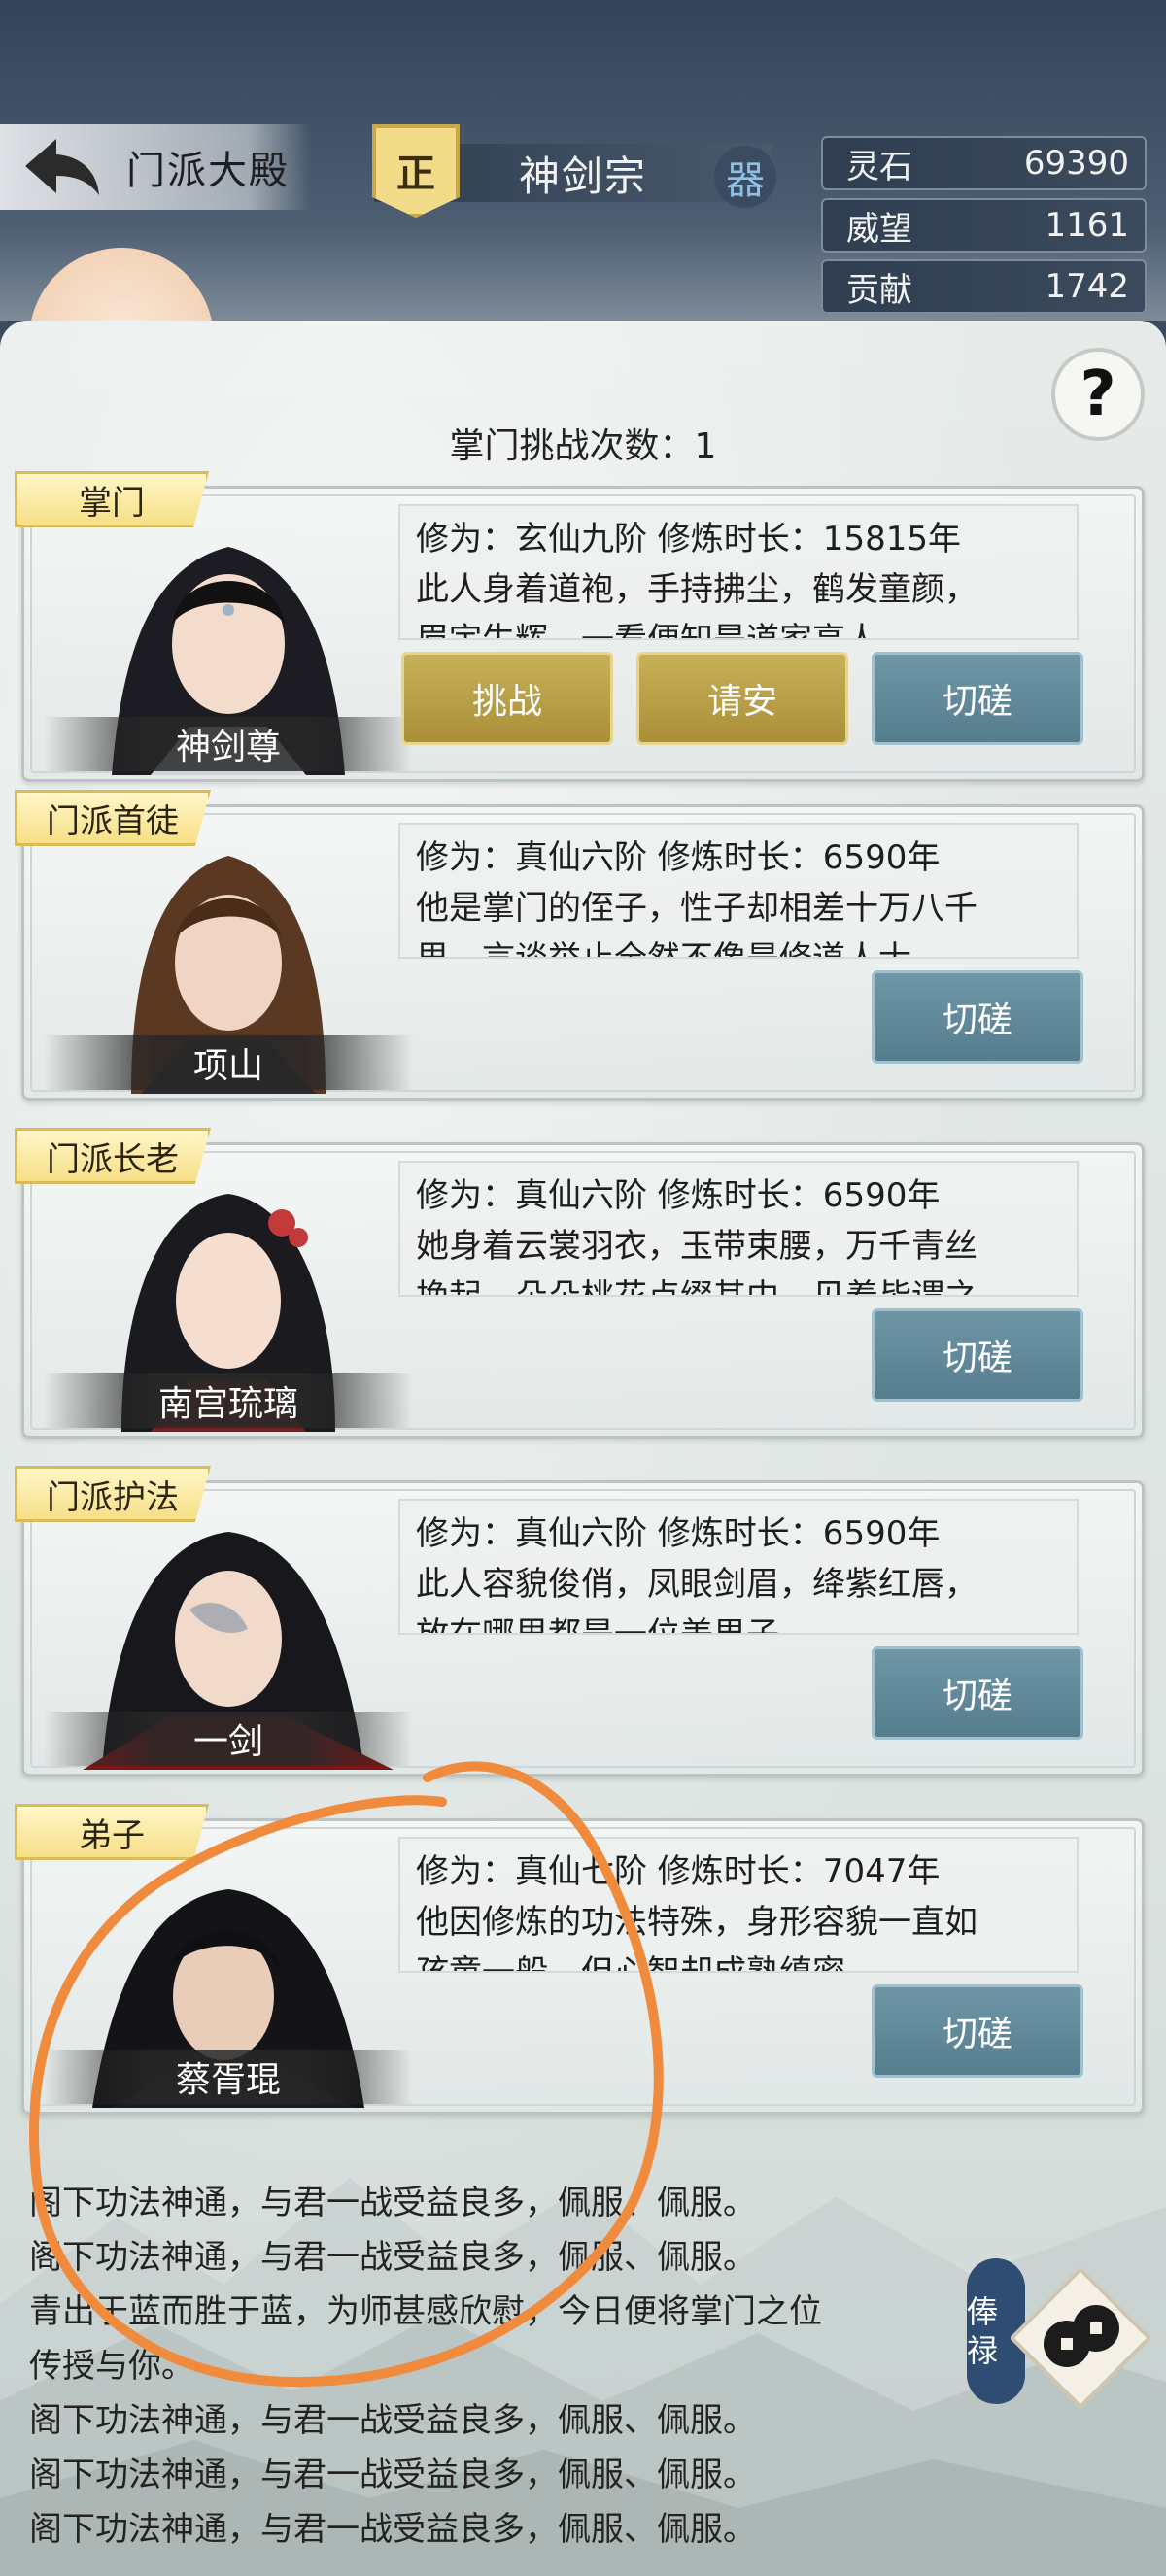 Image resolution: width=1166 pixels, height=2576 pixels. I want to click on greet-button: 请安, so click(742, 698).